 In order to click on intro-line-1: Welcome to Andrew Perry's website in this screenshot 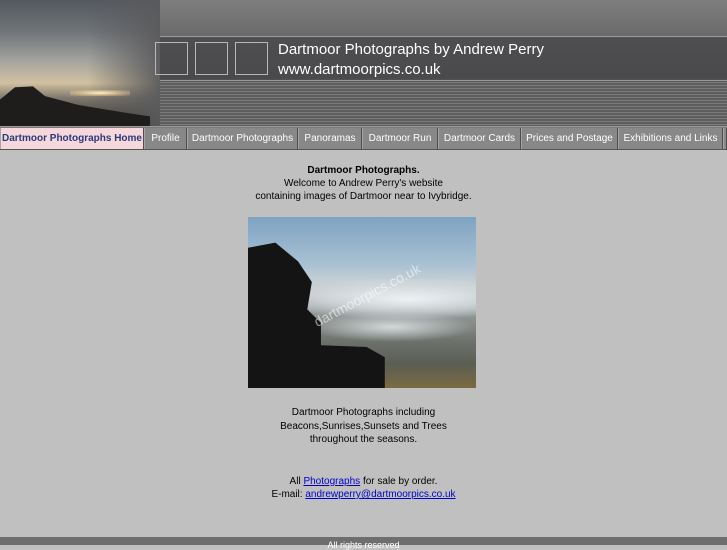, I will do `click(363, 183)`.